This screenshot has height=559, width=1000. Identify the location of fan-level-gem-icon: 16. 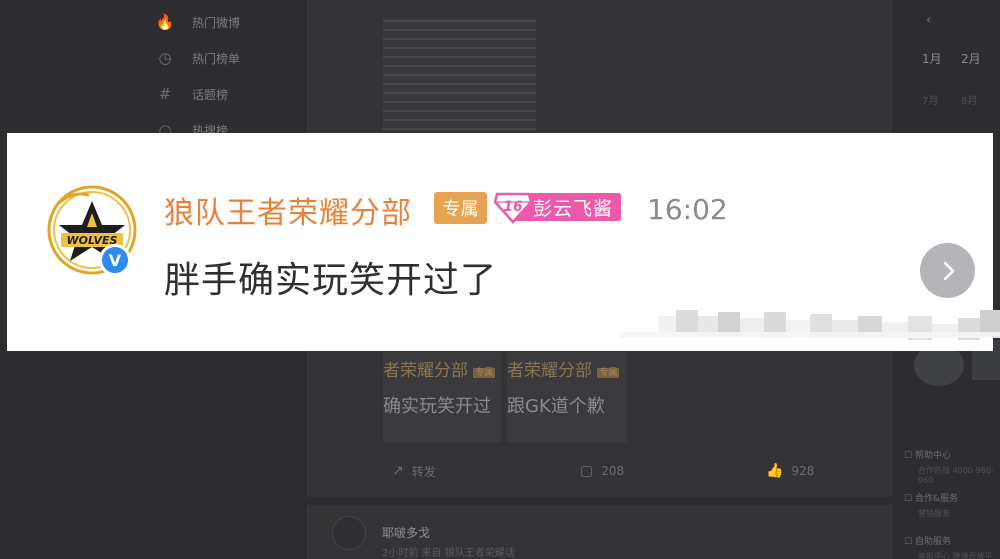
(513, 208).